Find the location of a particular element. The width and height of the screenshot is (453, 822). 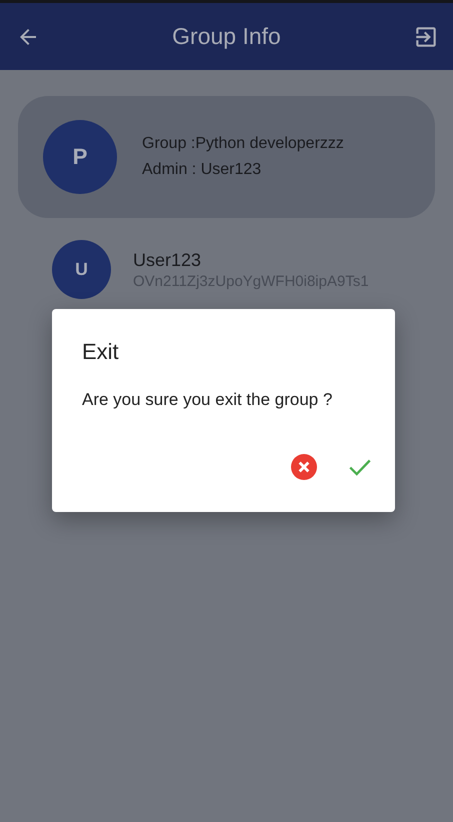

member-avatar: U is located at coordinates (81, 269).